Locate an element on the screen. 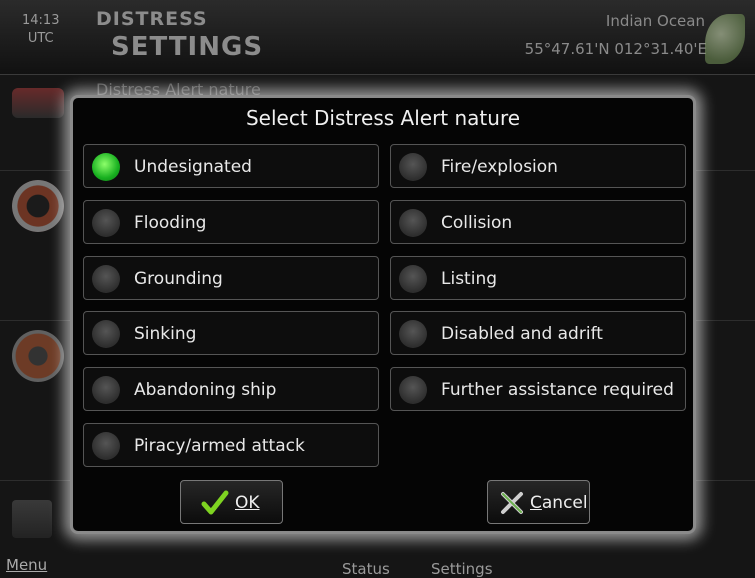 Image resolution: width=755 pixels, height=578 pixels. cross-icon is located at coordinates (512, 503).